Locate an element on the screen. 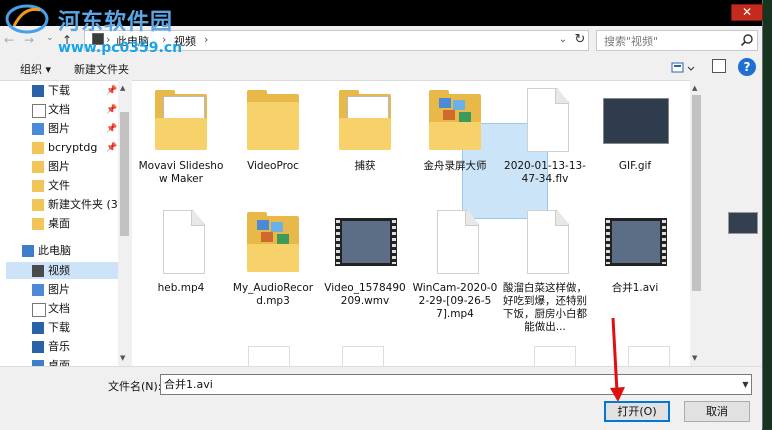 The height and width of the screenshot is (430, 772). file-name: GIF.gif is located at coordinates (635, 166).